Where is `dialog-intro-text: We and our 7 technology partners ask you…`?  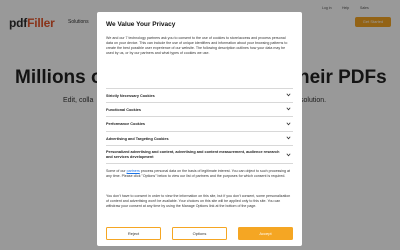 dialog-intro-text: We and our 7 technology partners ask you… is located at coordinates (197, 45).